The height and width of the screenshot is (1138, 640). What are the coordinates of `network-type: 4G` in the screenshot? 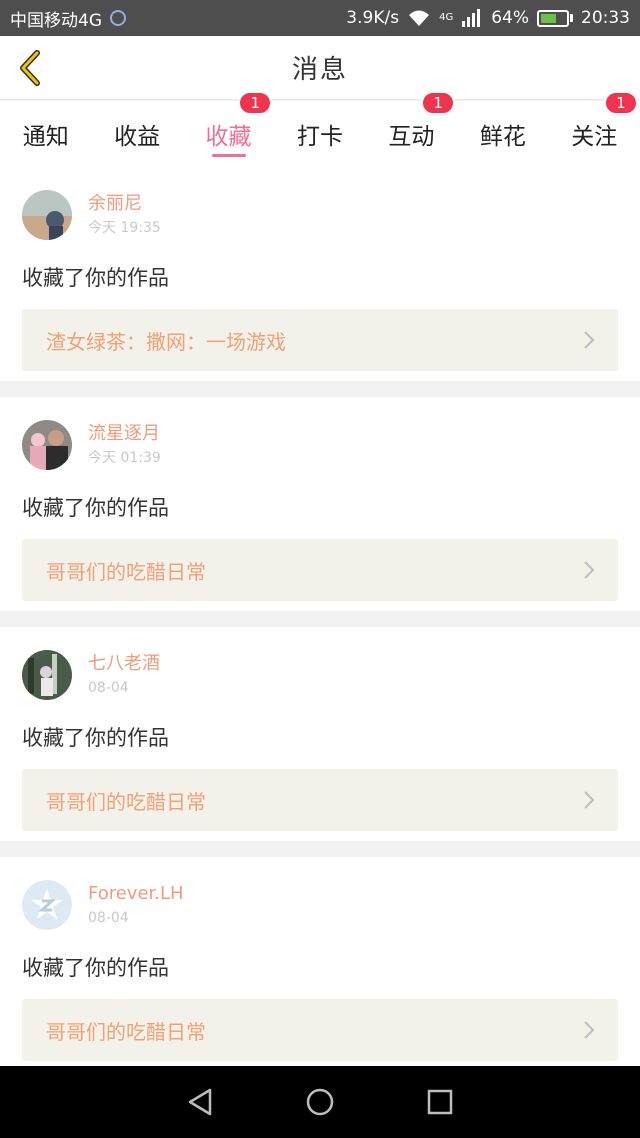 It's located at (446, 17).